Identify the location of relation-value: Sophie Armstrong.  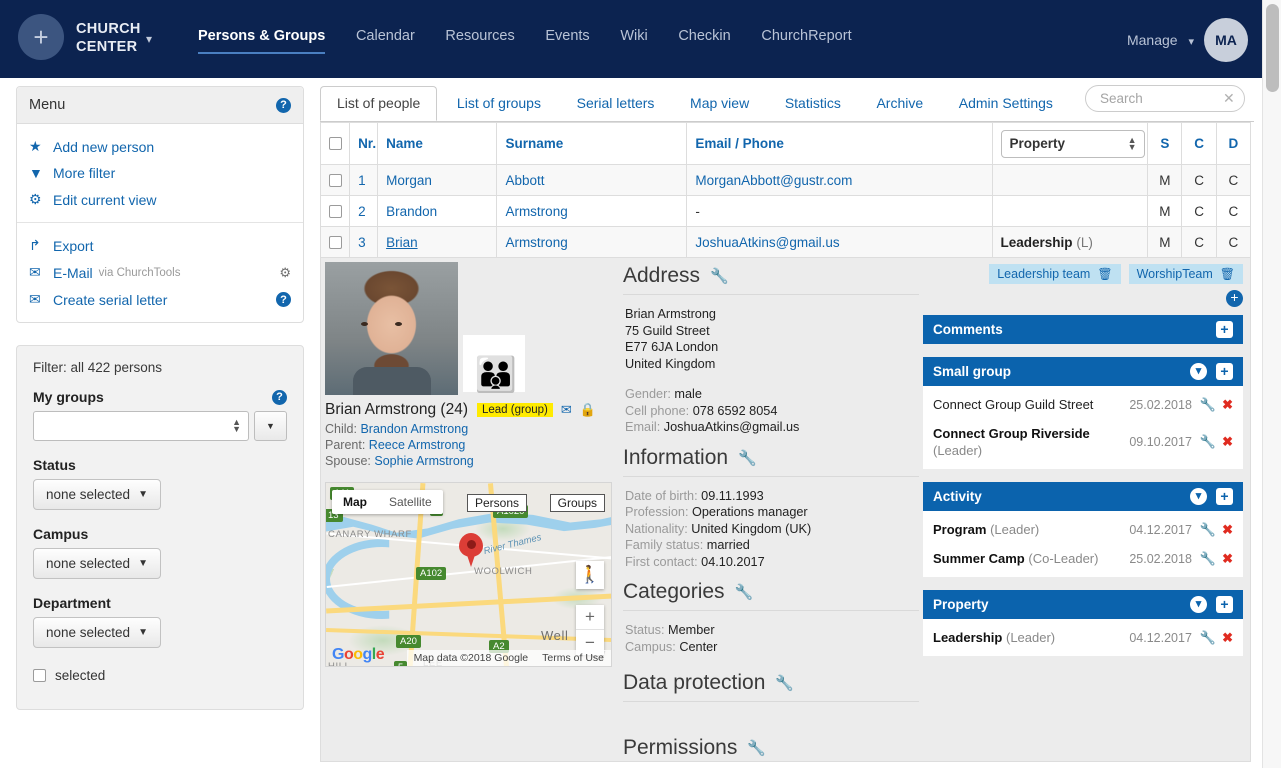
(423, 461).